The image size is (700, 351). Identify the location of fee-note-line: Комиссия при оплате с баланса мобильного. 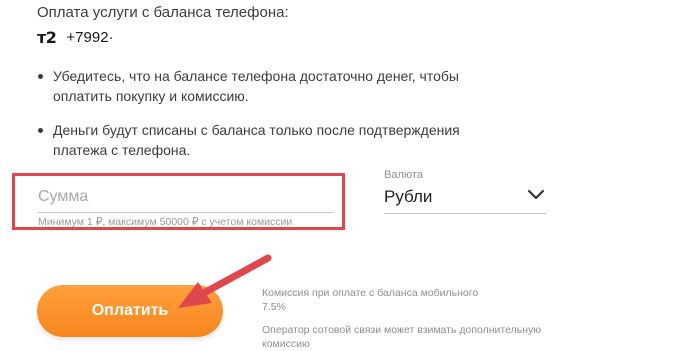
(370, 293).